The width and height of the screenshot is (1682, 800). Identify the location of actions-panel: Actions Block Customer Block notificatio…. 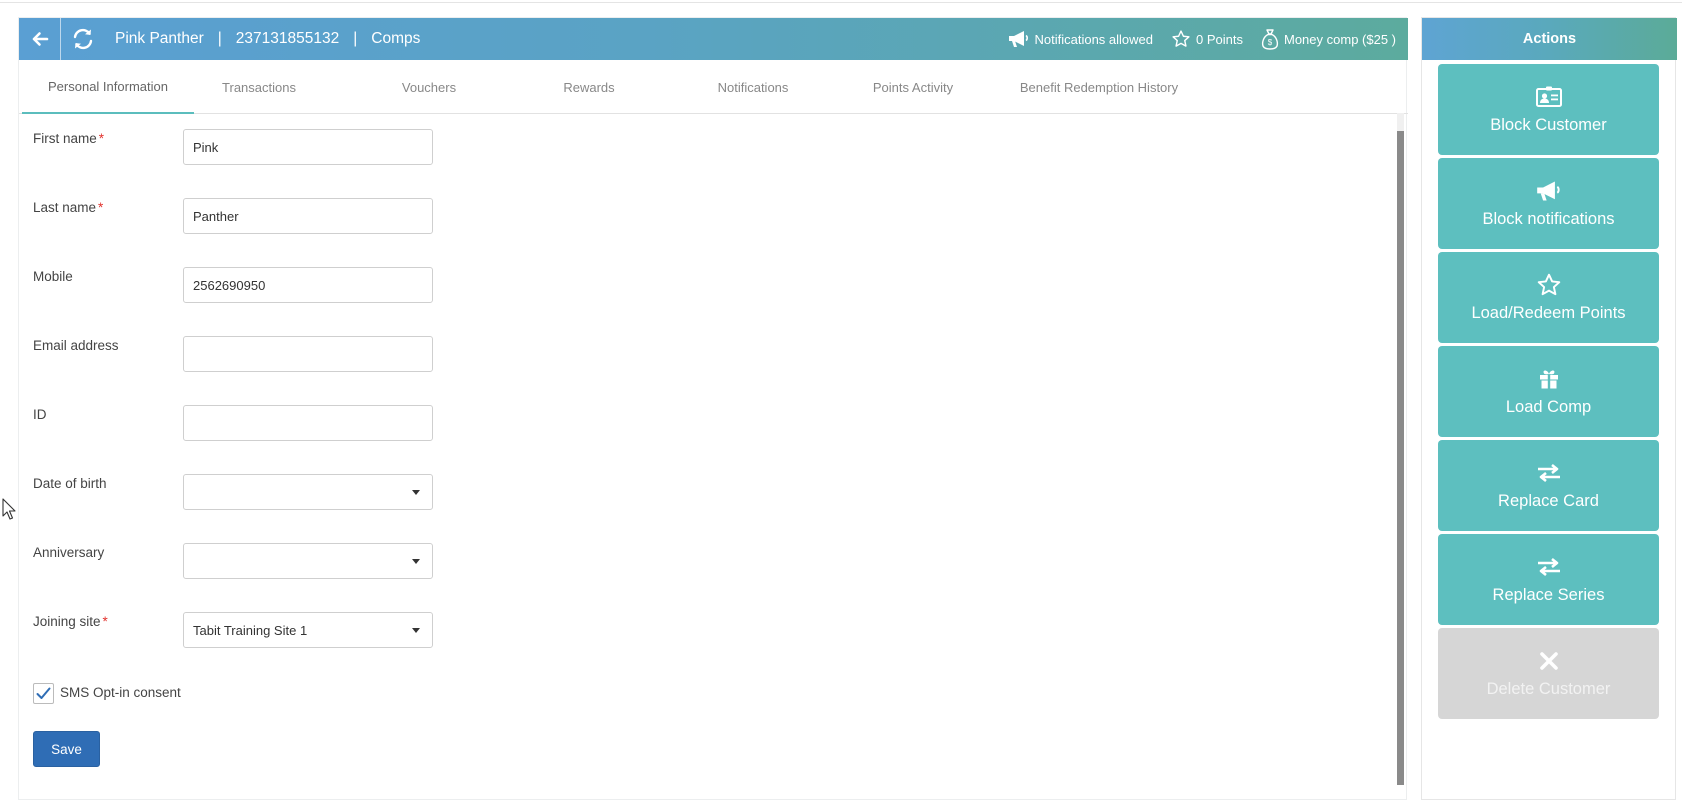
(1549, 408).